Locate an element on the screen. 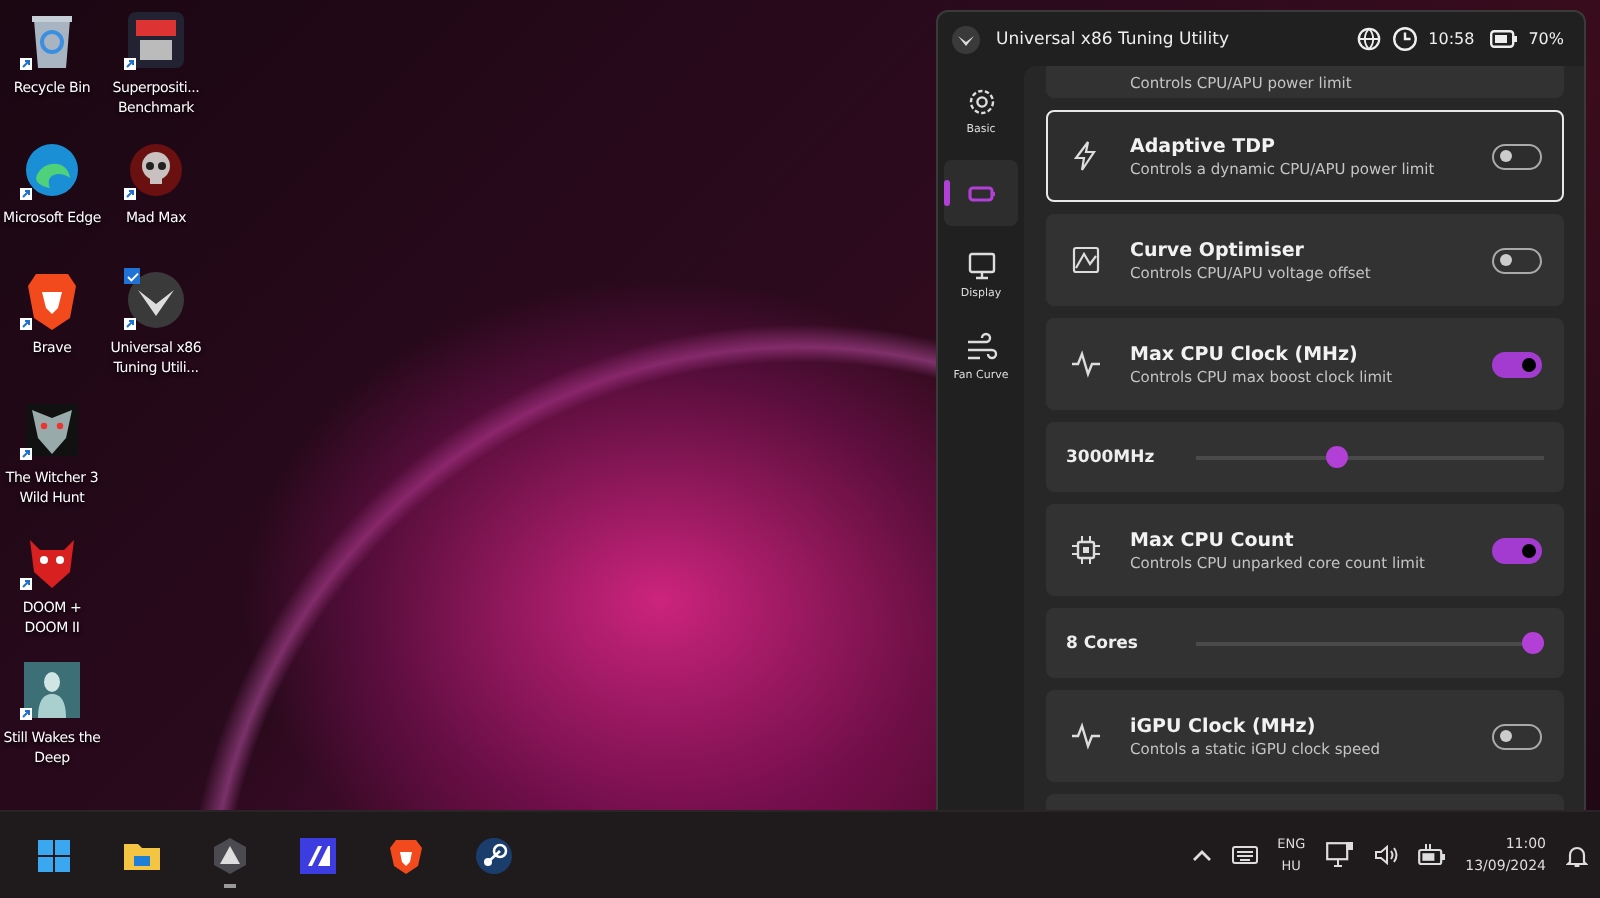 This screenshot has height=898, width=1600. hexagon-icon is located at coordinates (230, 855).